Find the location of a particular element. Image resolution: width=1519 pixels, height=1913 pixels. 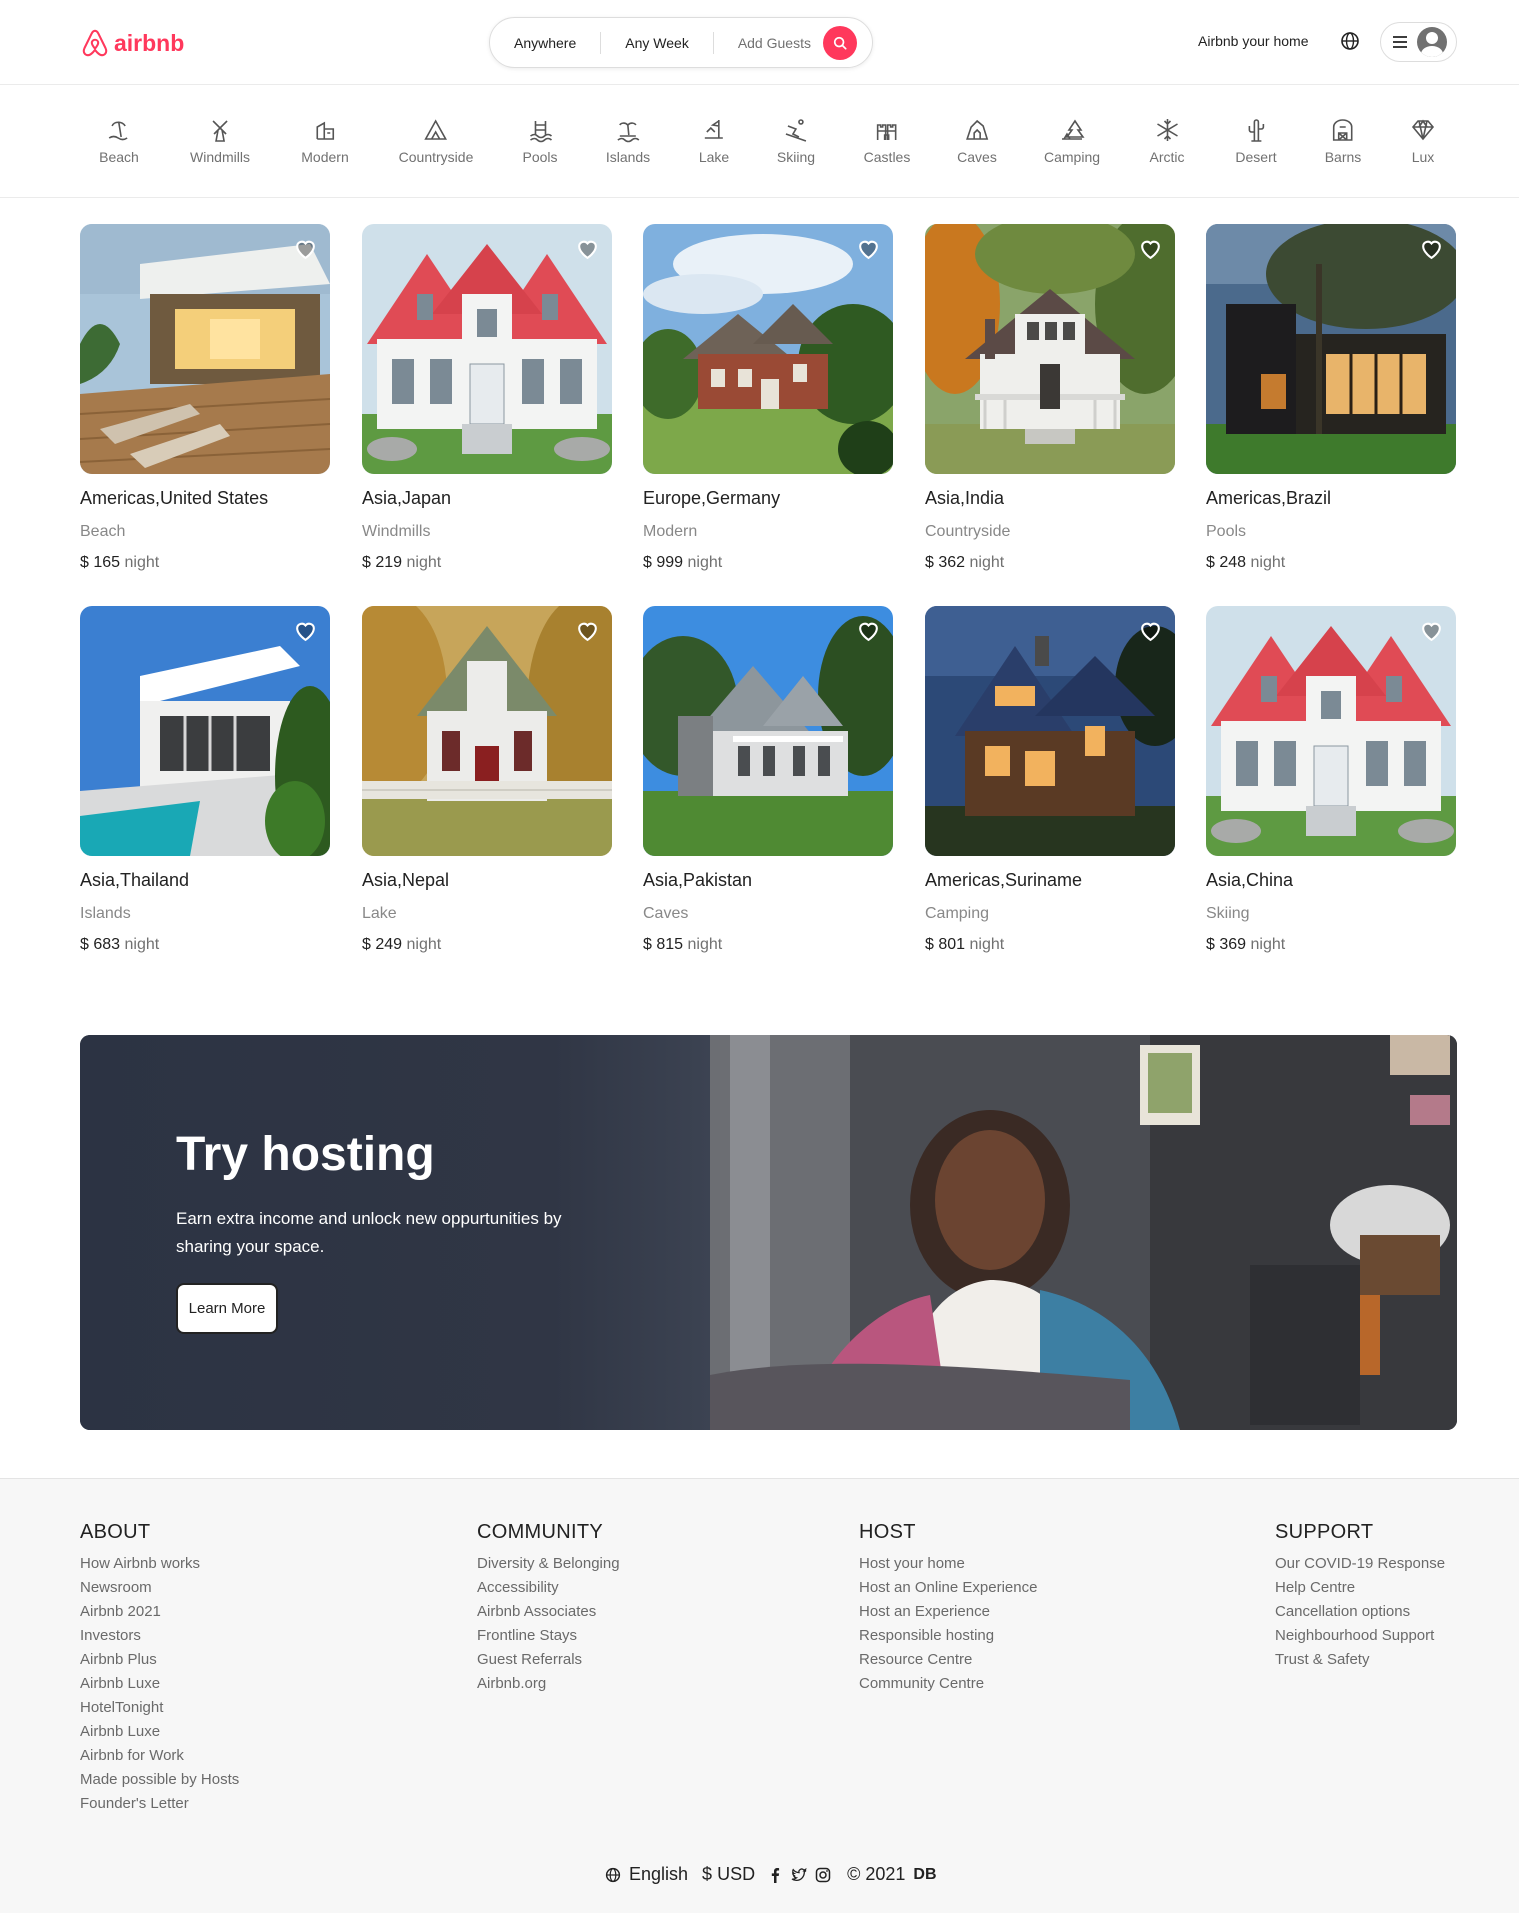

footer-link: Host your home is located at coordinates (948, 1564).